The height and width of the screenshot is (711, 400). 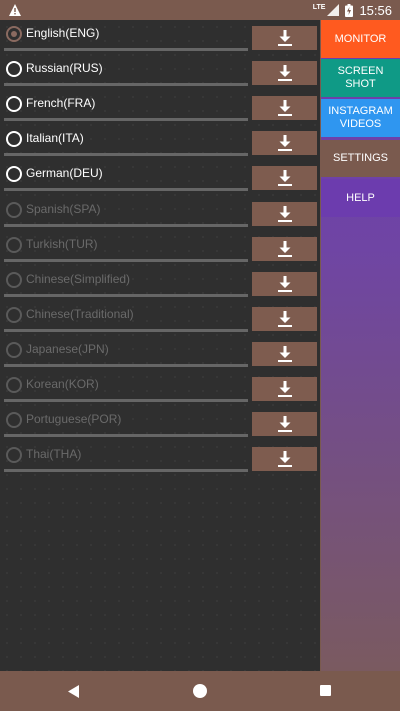 What do you see at coordinates (55, 138) in the screenshot?
I see `language-label: Italian(ITA)` at bounding box center [55, 138].